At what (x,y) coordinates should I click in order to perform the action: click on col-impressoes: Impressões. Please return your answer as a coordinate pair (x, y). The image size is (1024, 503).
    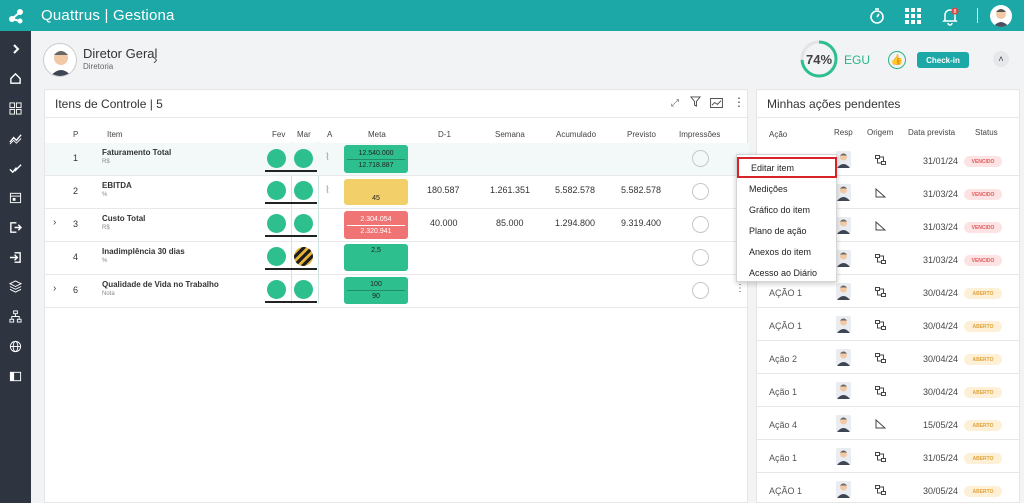
    Looking at the image, I should click on (700, 134).